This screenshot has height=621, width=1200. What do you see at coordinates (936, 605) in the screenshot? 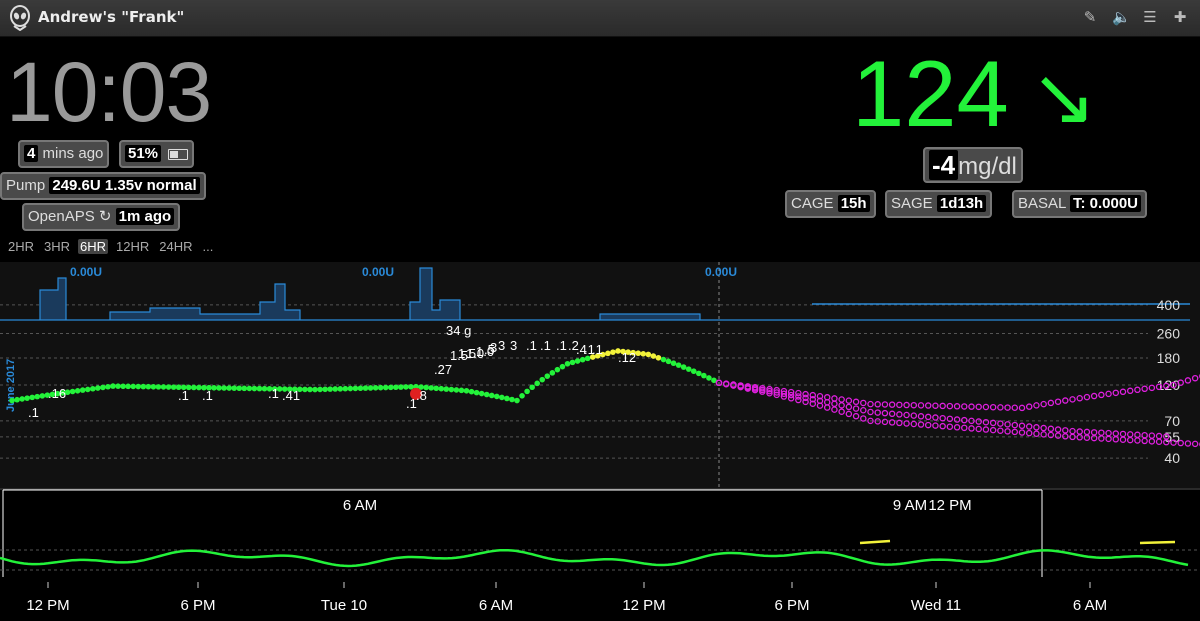
I see `x-tick-label: Wed 11` at bounding box center [936, 605].